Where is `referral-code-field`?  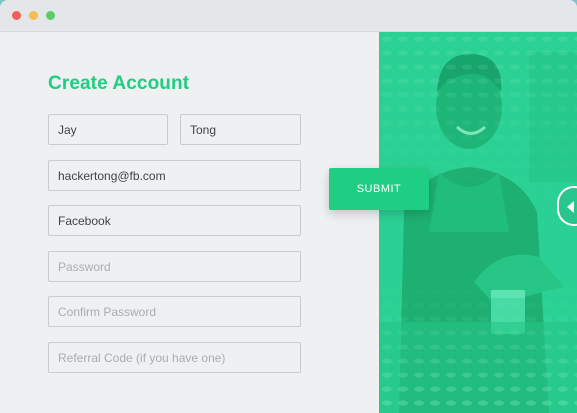 referral-code-field is located at coordinates (174, 357).